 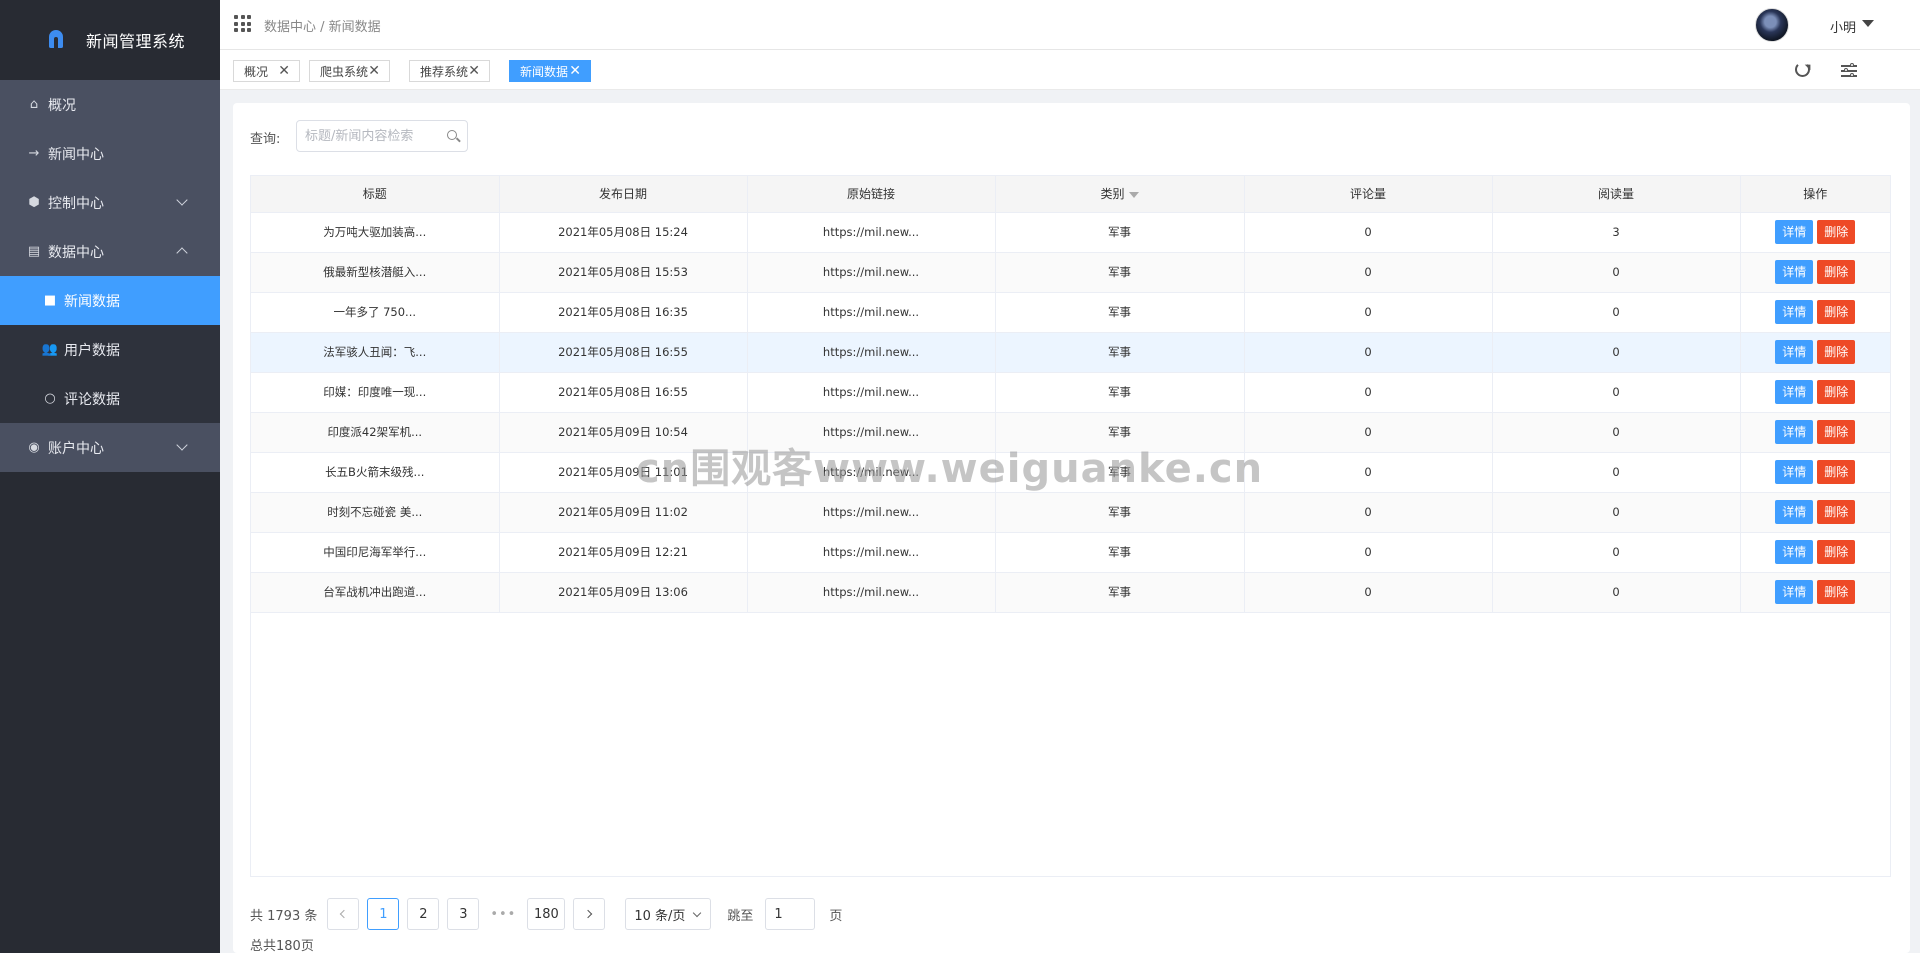 I want to click on top-header: 数据中心 / 新闻数据 小明, so click(x=1070, y=25).